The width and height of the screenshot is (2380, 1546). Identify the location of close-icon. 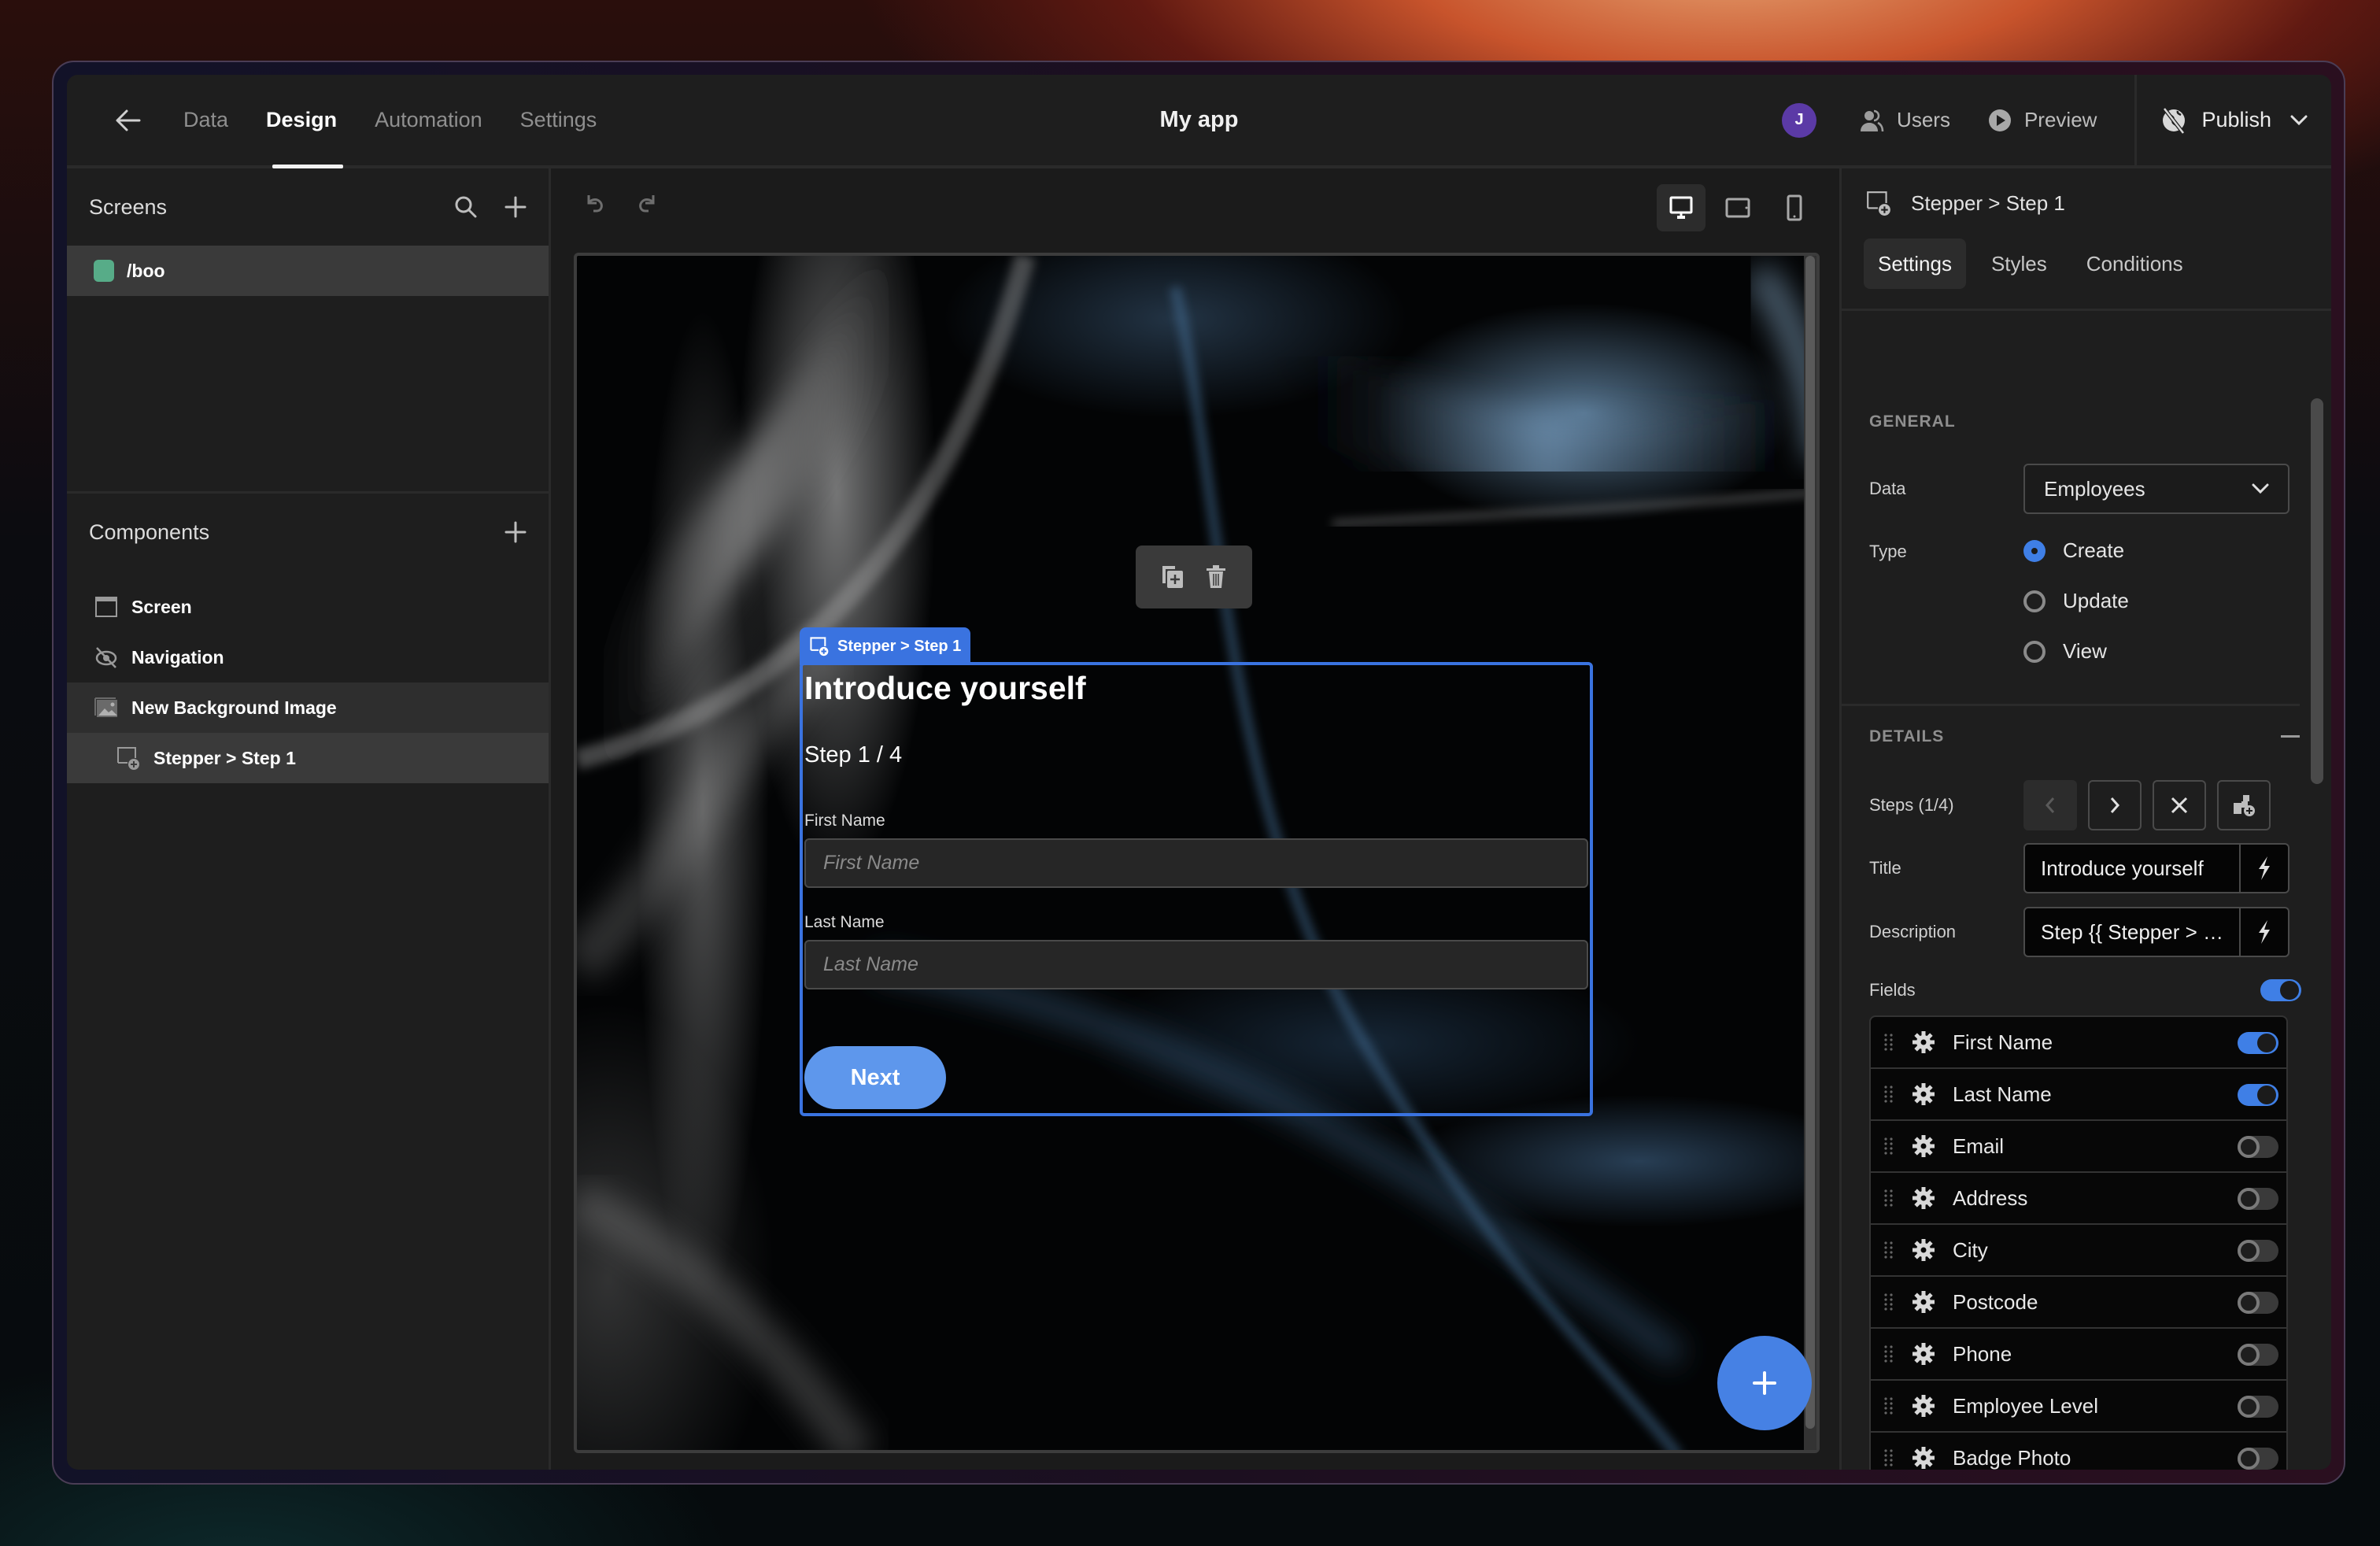
(2179, 806).